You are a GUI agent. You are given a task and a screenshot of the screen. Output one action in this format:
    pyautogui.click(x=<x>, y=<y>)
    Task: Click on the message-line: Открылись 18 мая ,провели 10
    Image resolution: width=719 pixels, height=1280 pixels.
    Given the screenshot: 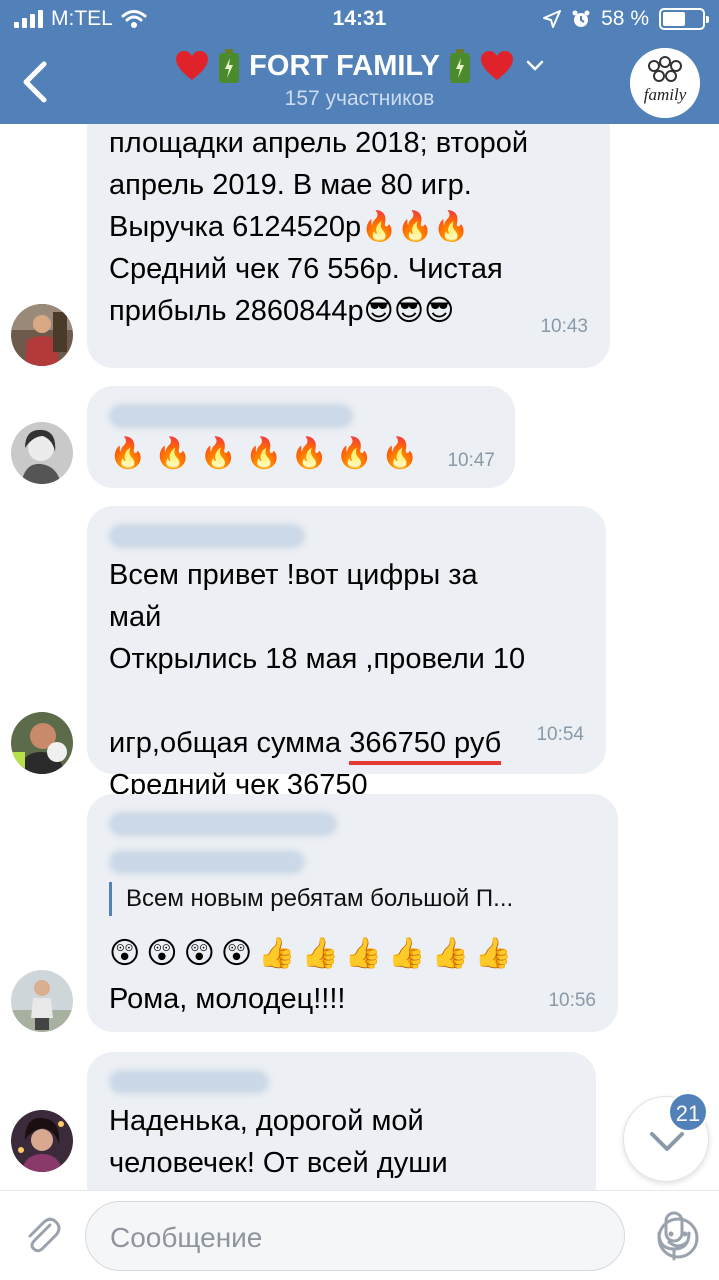 What is the action you would take?
    pyautogui.click(x=317, y=659)
    